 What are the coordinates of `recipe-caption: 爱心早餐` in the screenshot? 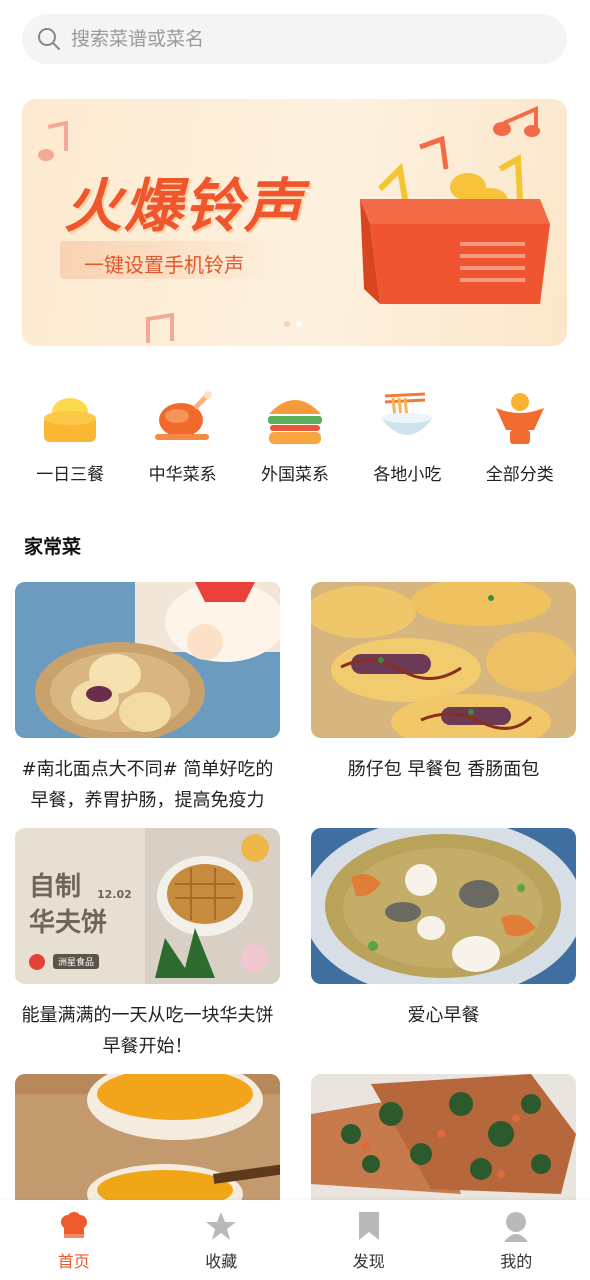 It's located at (443, 1015).